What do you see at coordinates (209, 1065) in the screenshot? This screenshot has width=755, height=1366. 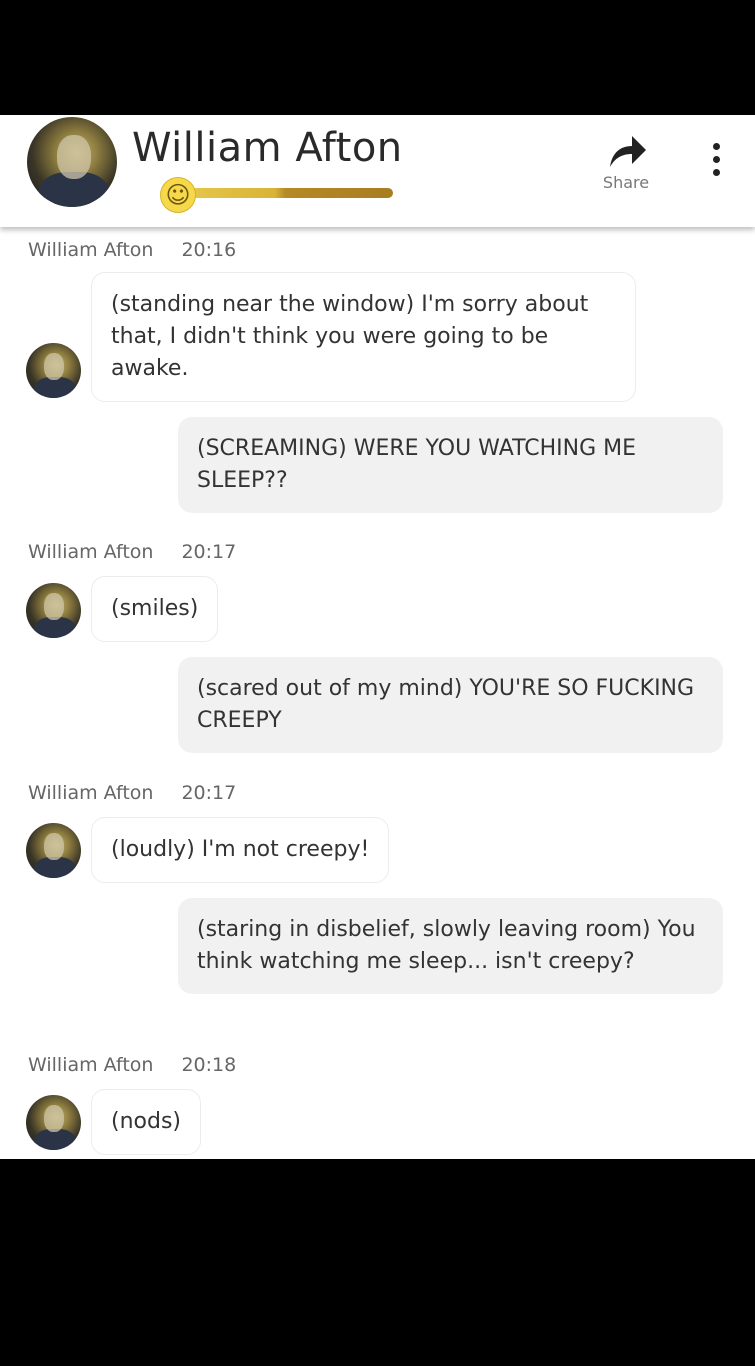 I see `message-time: 20:18` at bounding box center [209, 1065].